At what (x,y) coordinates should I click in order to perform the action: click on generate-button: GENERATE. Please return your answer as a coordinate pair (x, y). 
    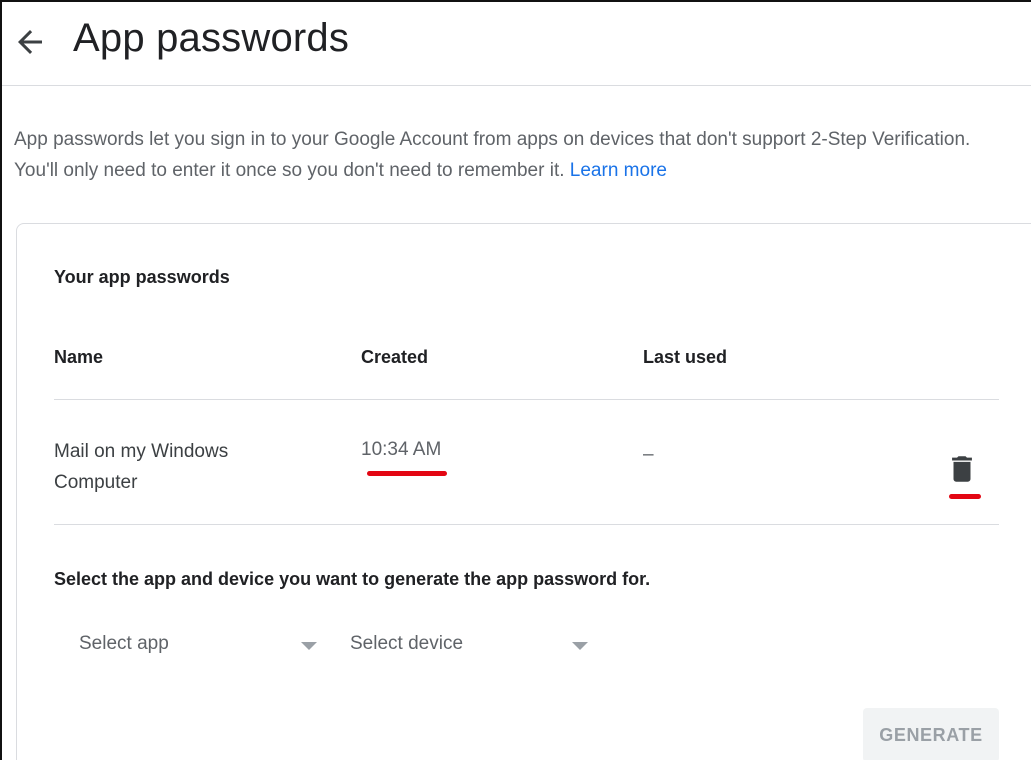
    Looking at the image, I should click on (931, 734).